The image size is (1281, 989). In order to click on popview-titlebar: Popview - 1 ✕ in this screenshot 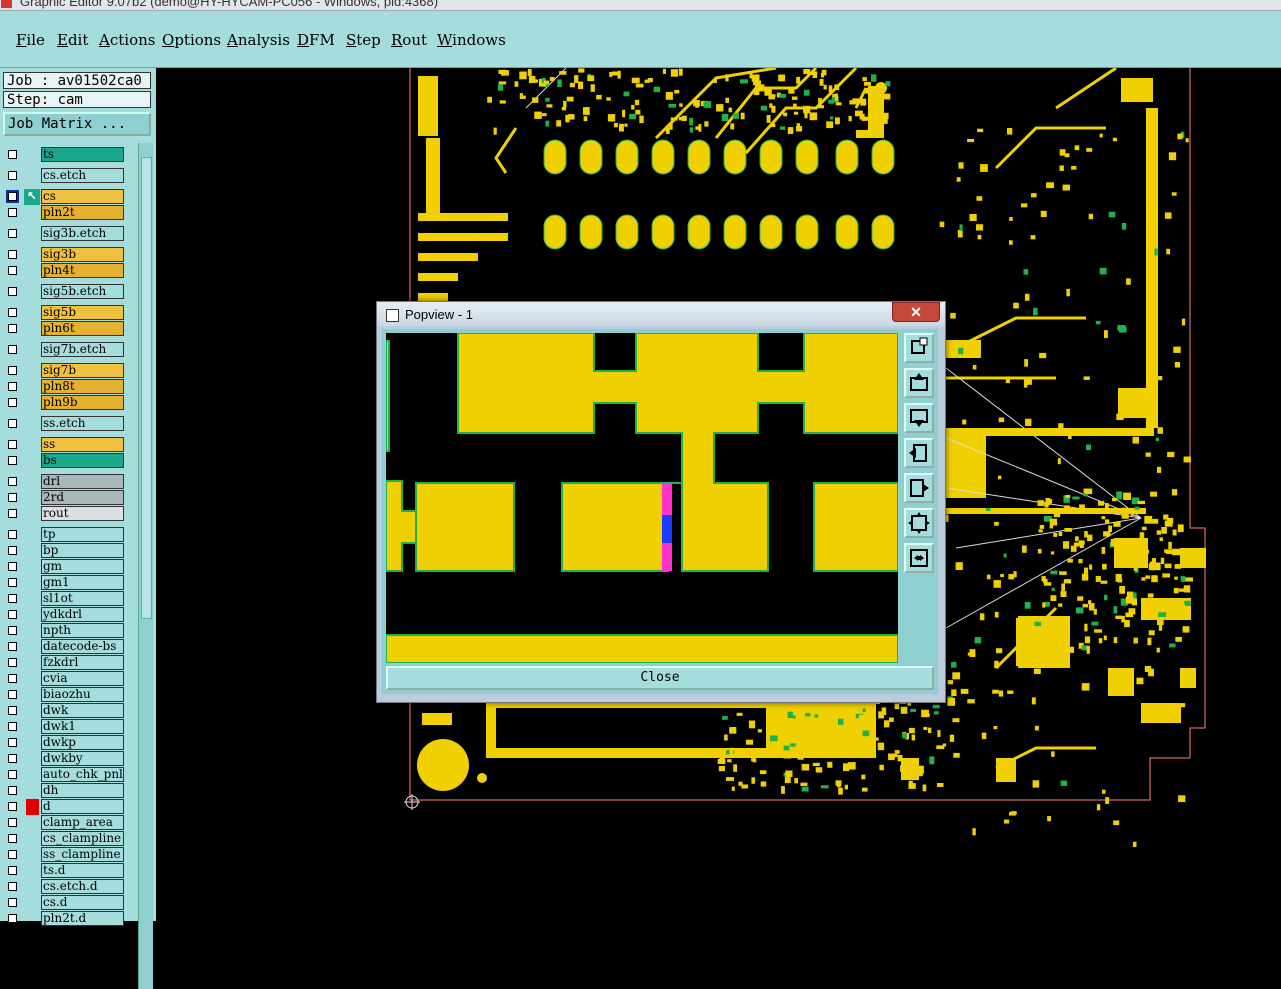, I will do `click(661, 314)`.